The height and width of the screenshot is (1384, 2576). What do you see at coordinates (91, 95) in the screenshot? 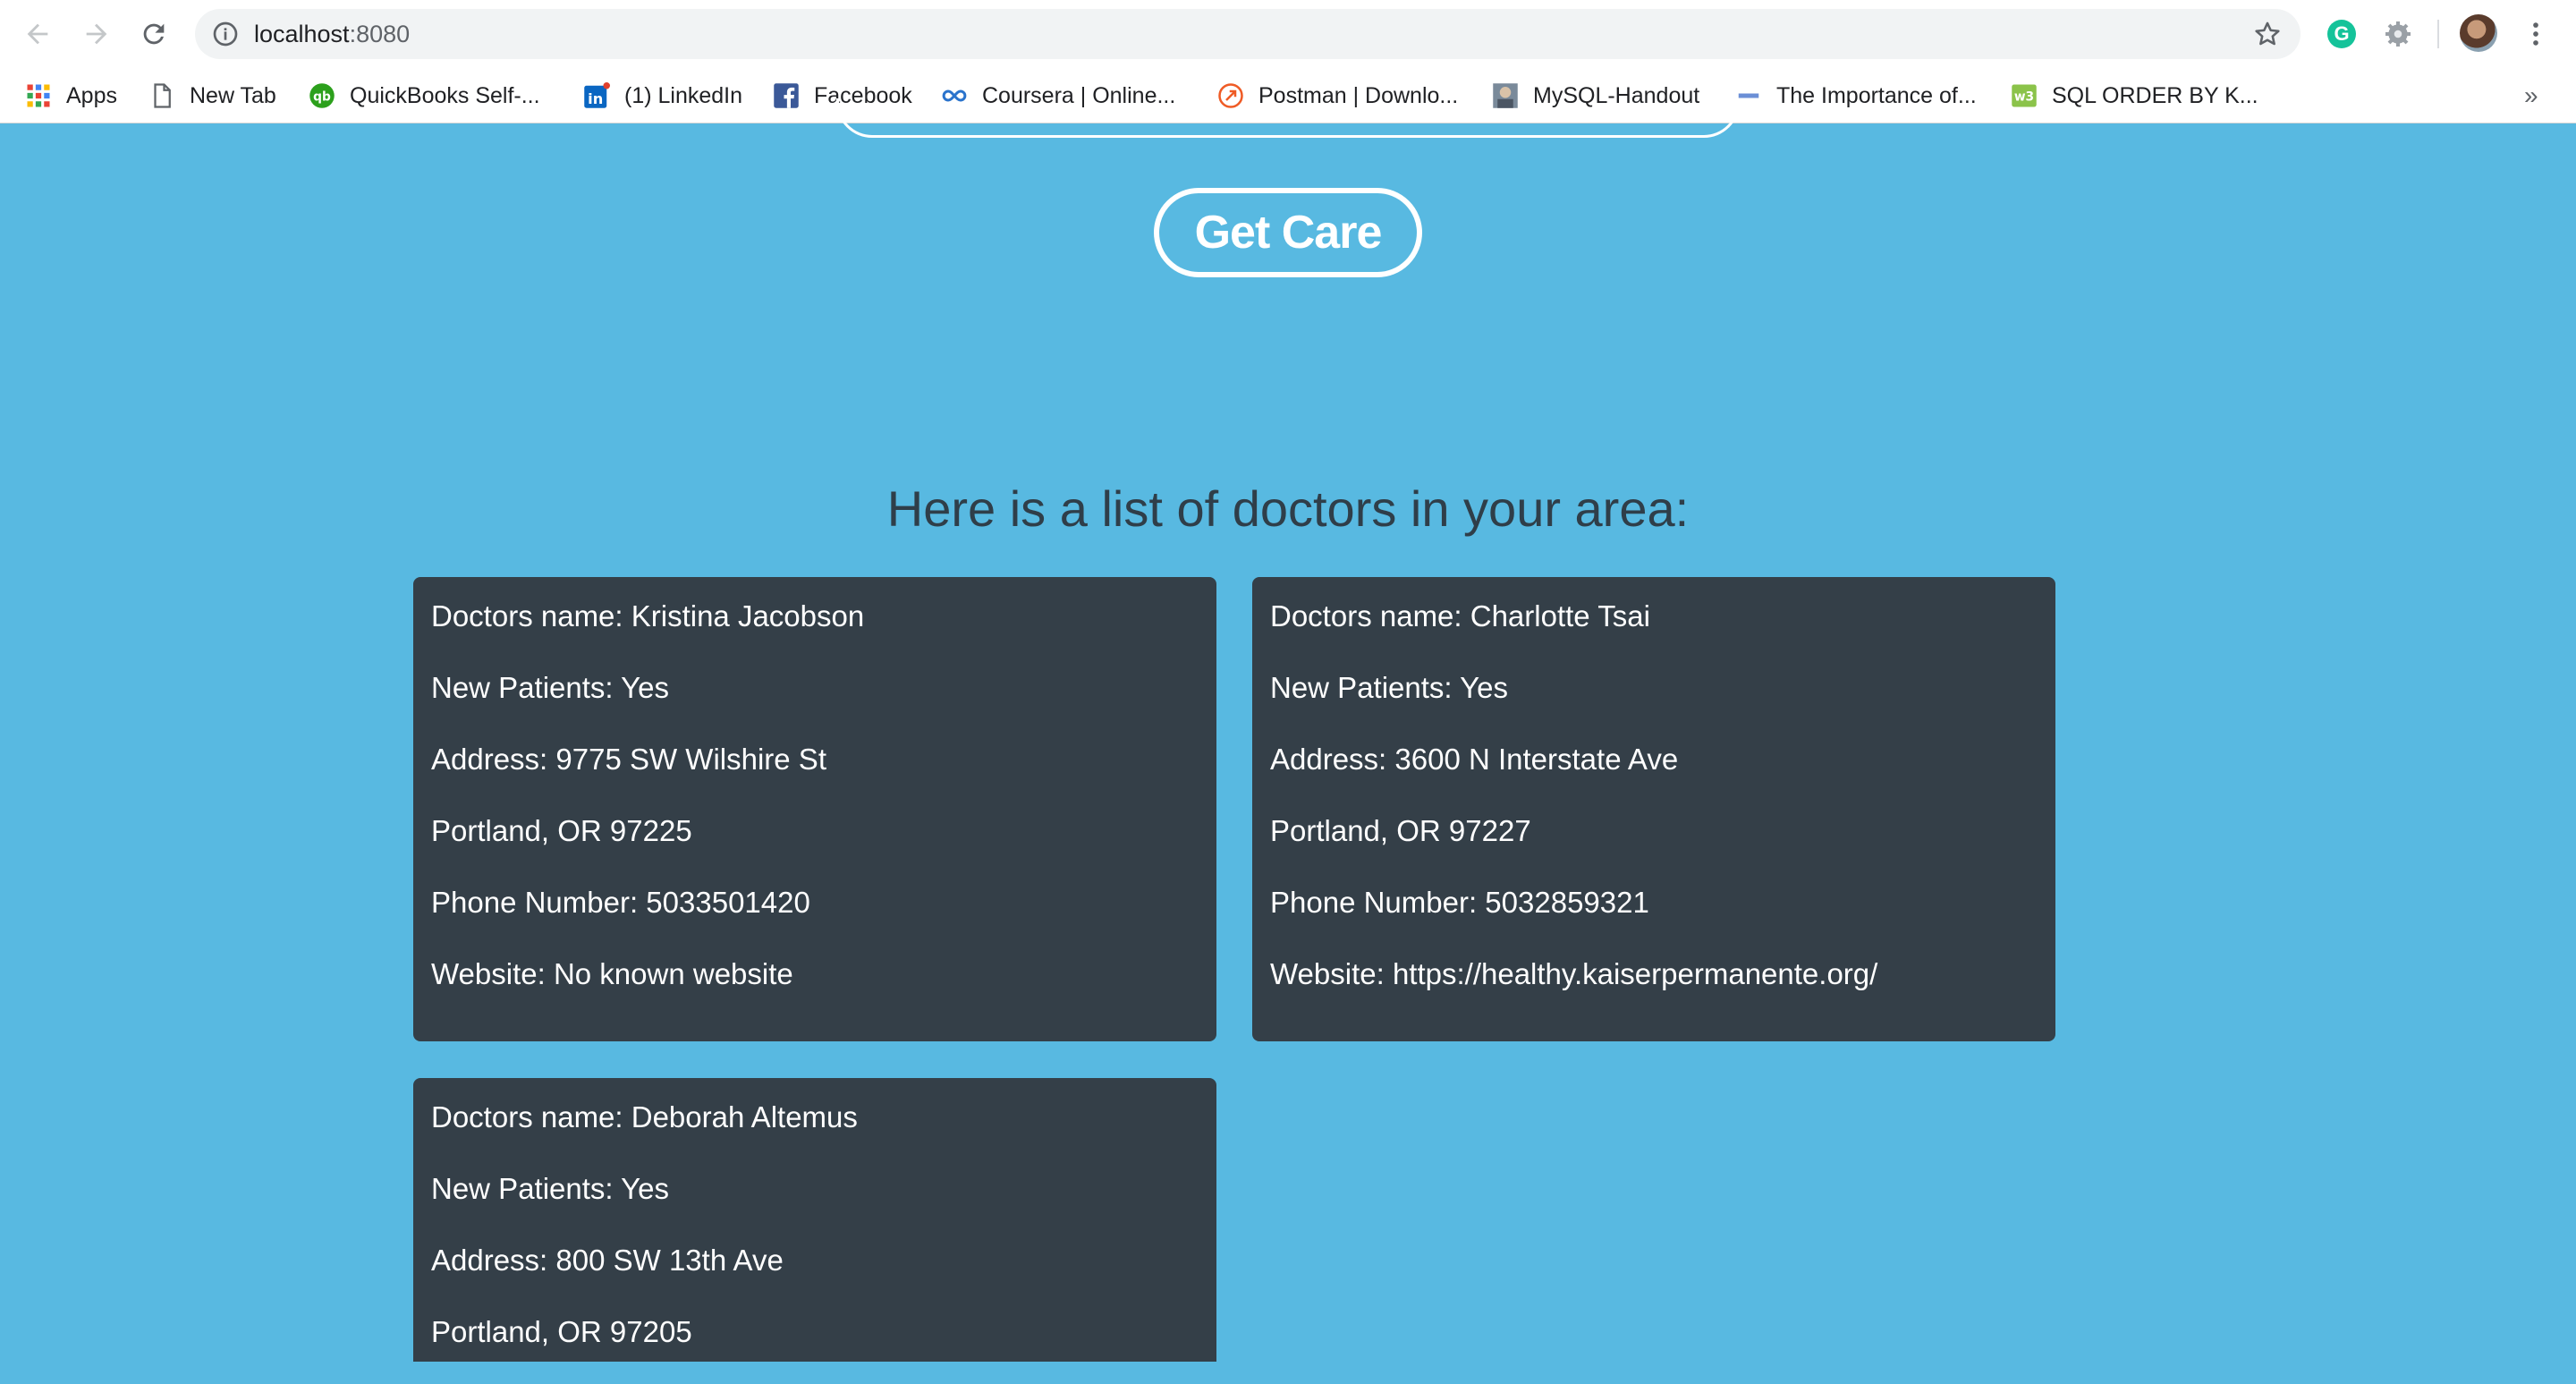
I see `bookmark-label: Apps` at bounding box center [91, 95].